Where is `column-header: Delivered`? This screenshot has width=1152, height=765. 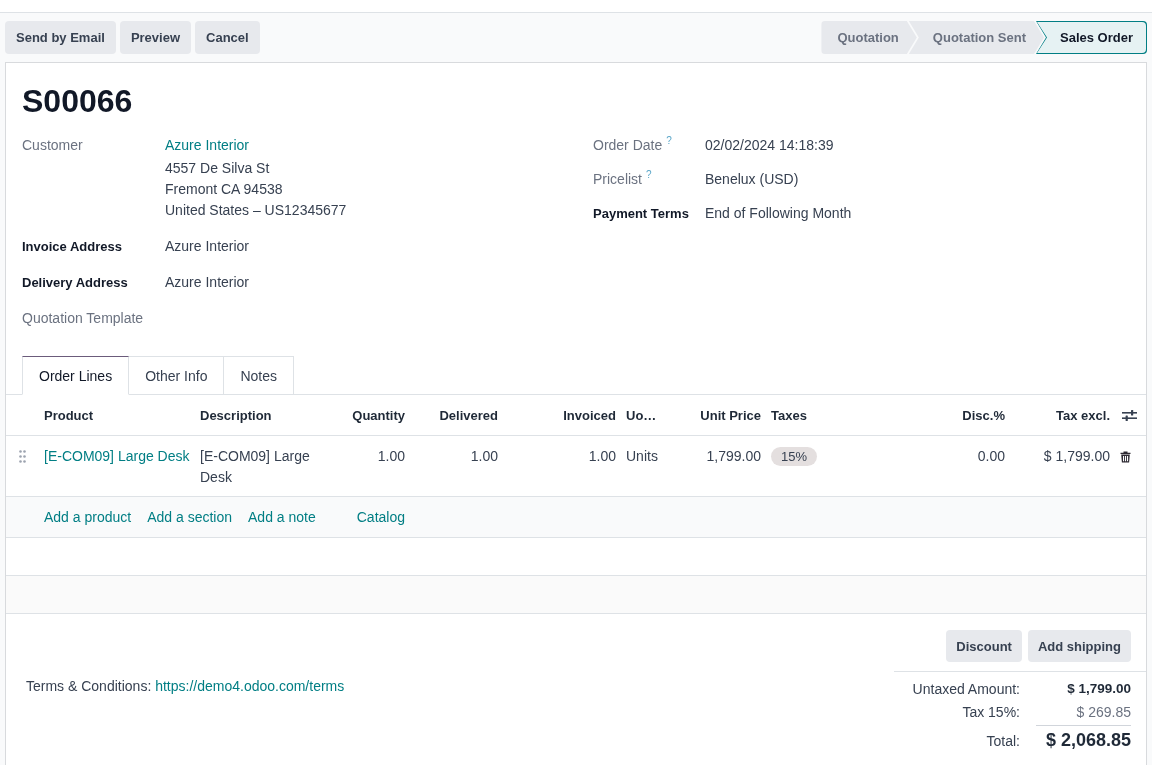 column-header: Delivered is located at coordinates (468, 415).